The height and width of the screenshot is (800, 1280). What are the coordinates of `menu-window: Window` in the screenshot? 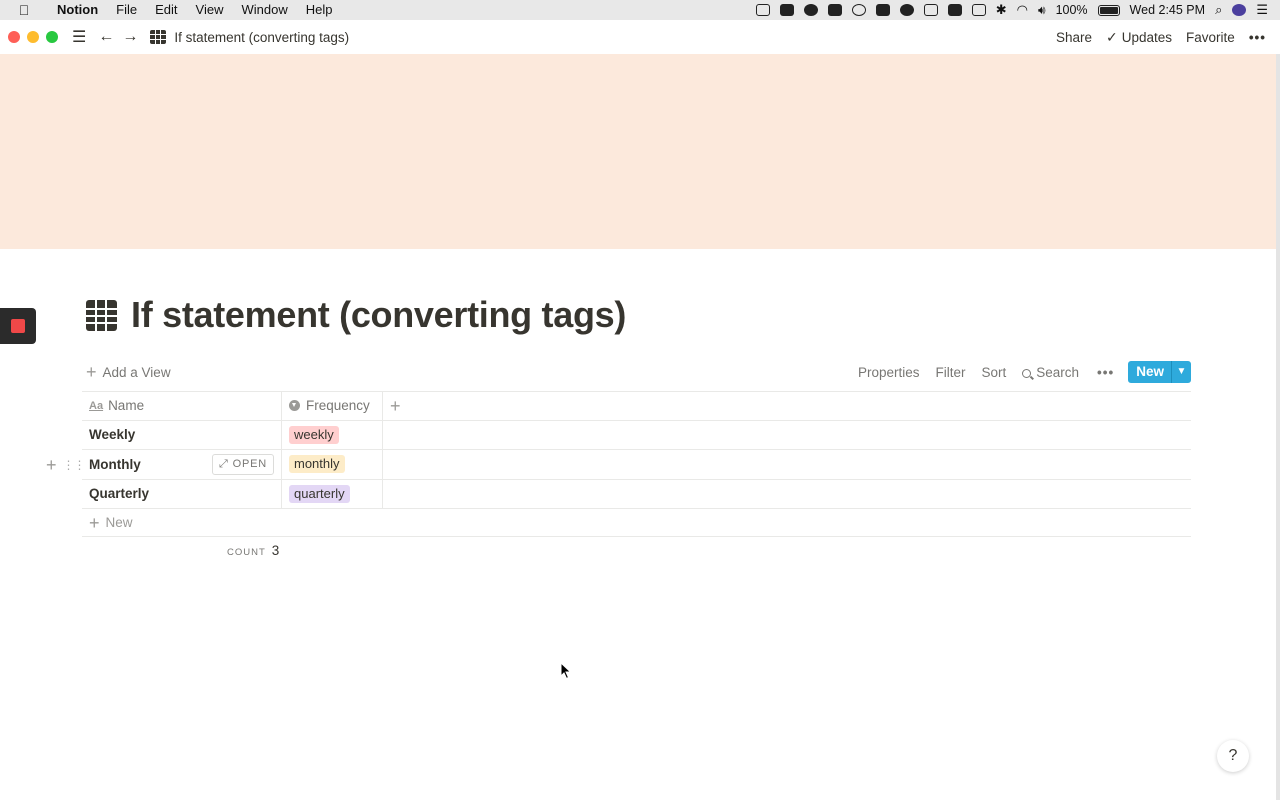 It's located at (264, 10).